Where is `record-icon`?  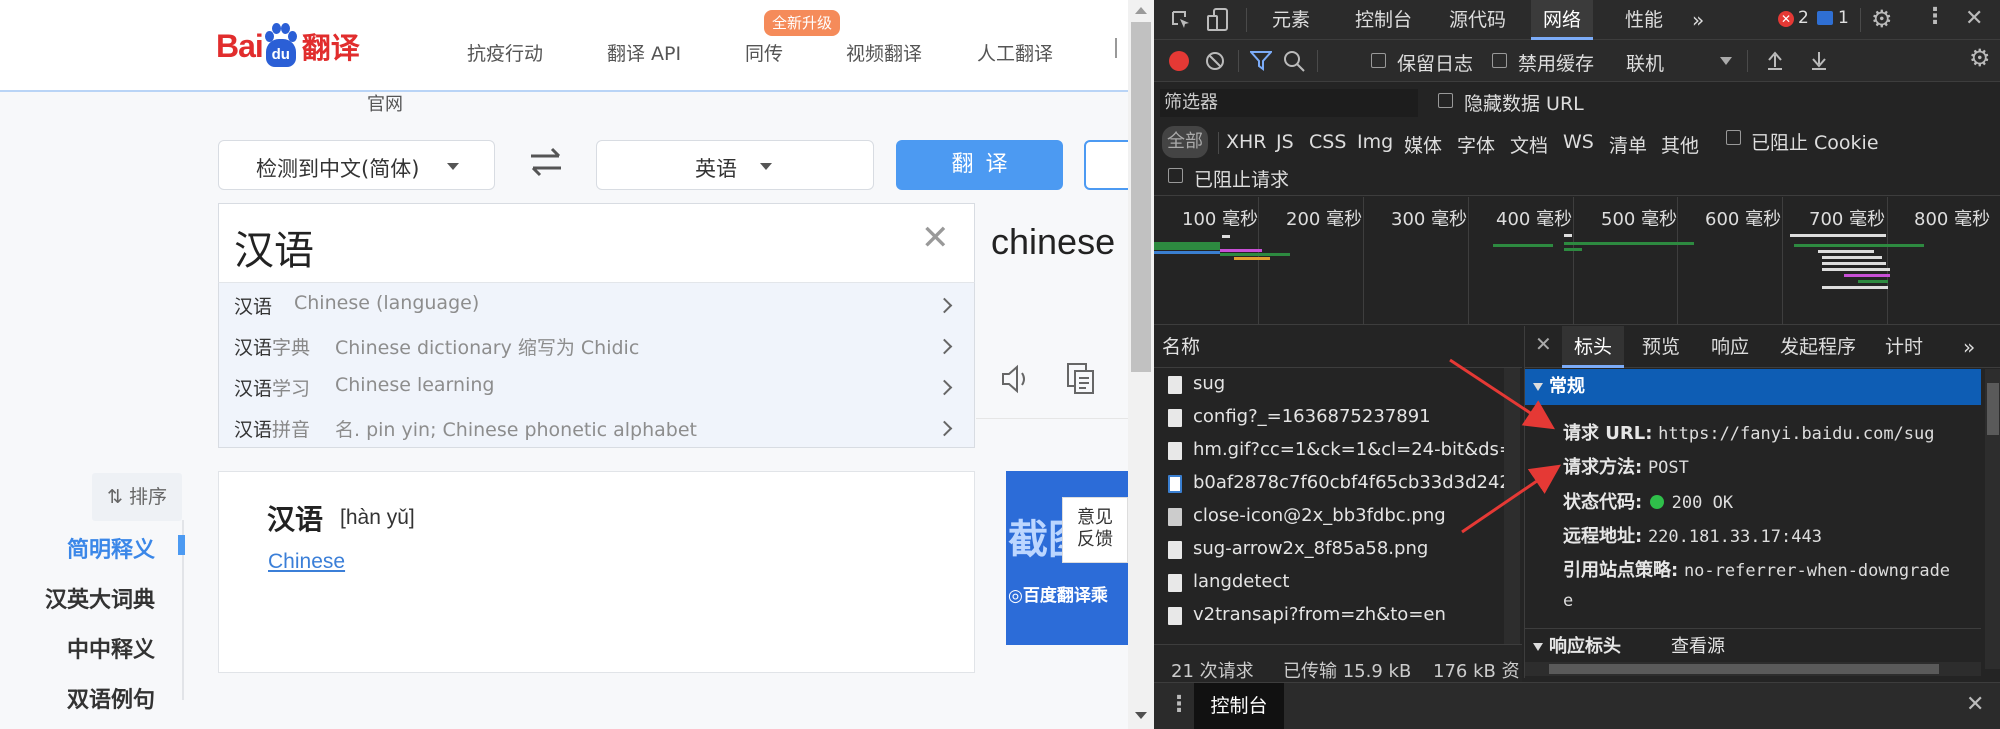
record-icon is located at coordinates (1179, 61).